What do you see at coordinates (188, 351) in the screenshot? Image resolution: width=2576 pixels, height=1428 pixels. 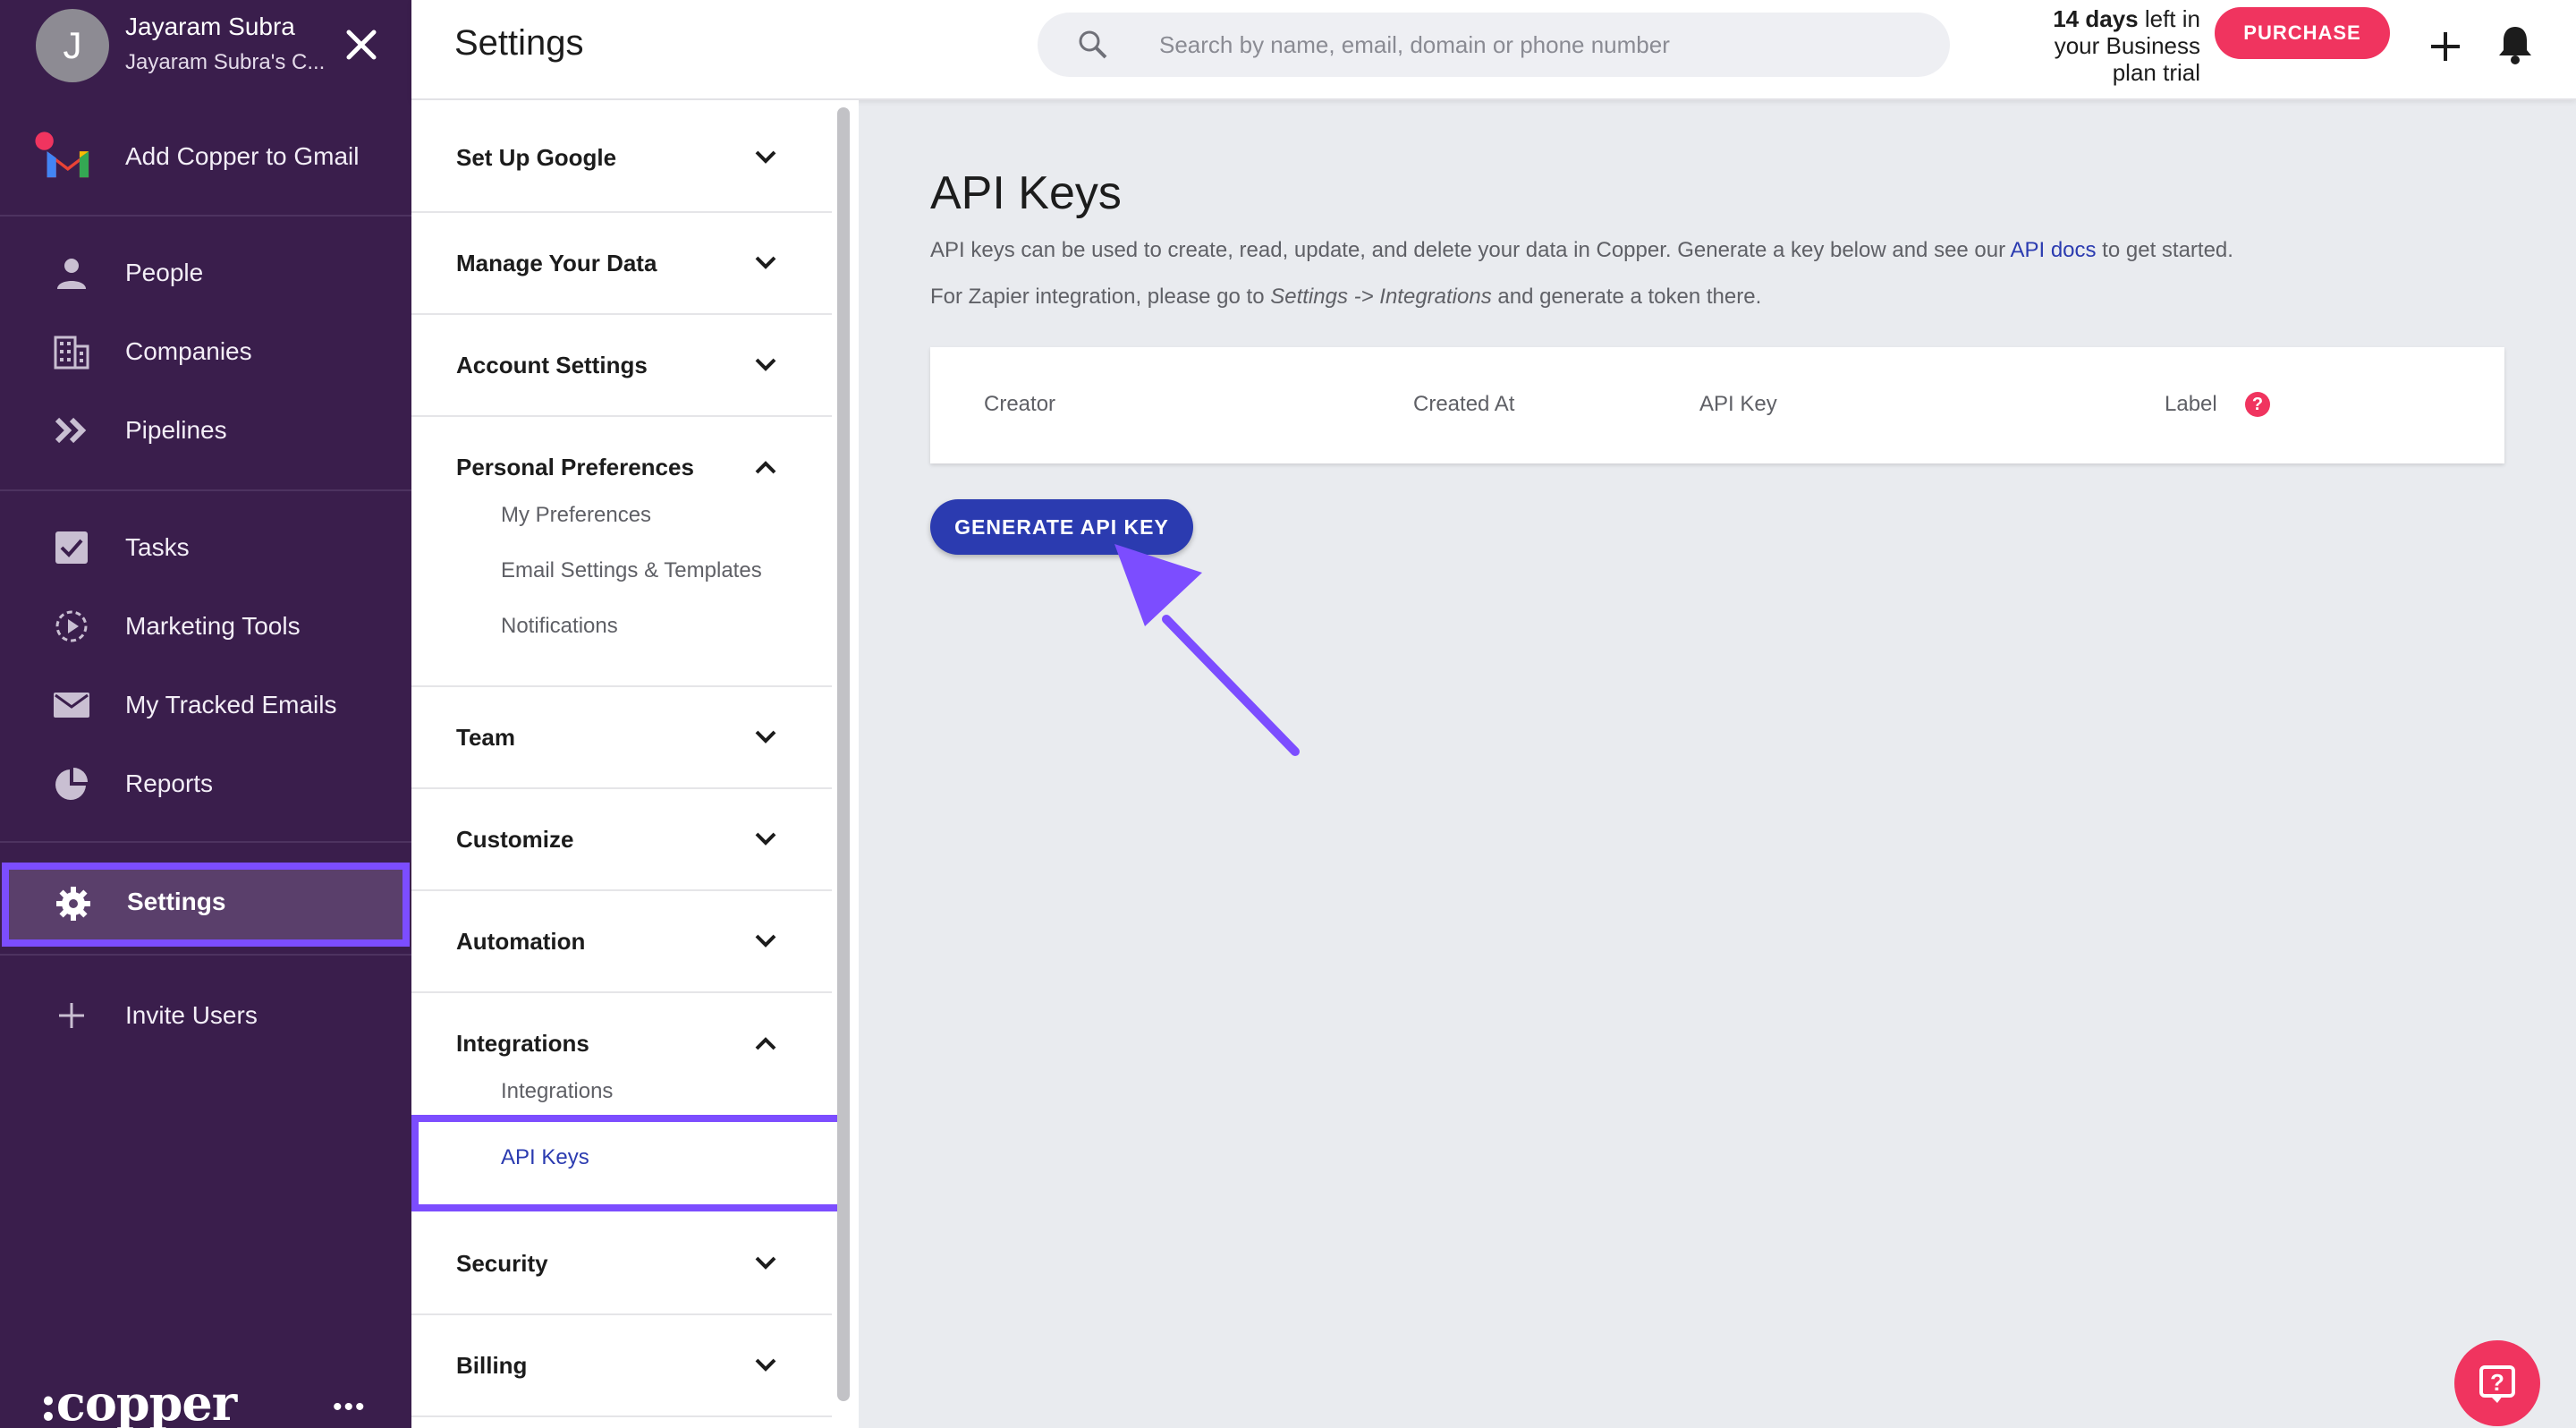 I see `sidebar-item-label: Companies` at bounding box center [188, 351].